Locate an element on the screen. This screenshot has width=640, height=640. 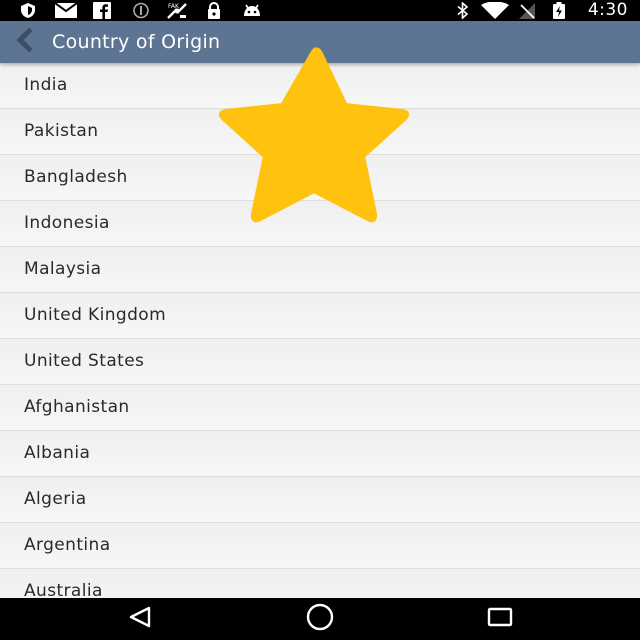
status-bar: FAK 4:30 is located at coordinates (320, 10).